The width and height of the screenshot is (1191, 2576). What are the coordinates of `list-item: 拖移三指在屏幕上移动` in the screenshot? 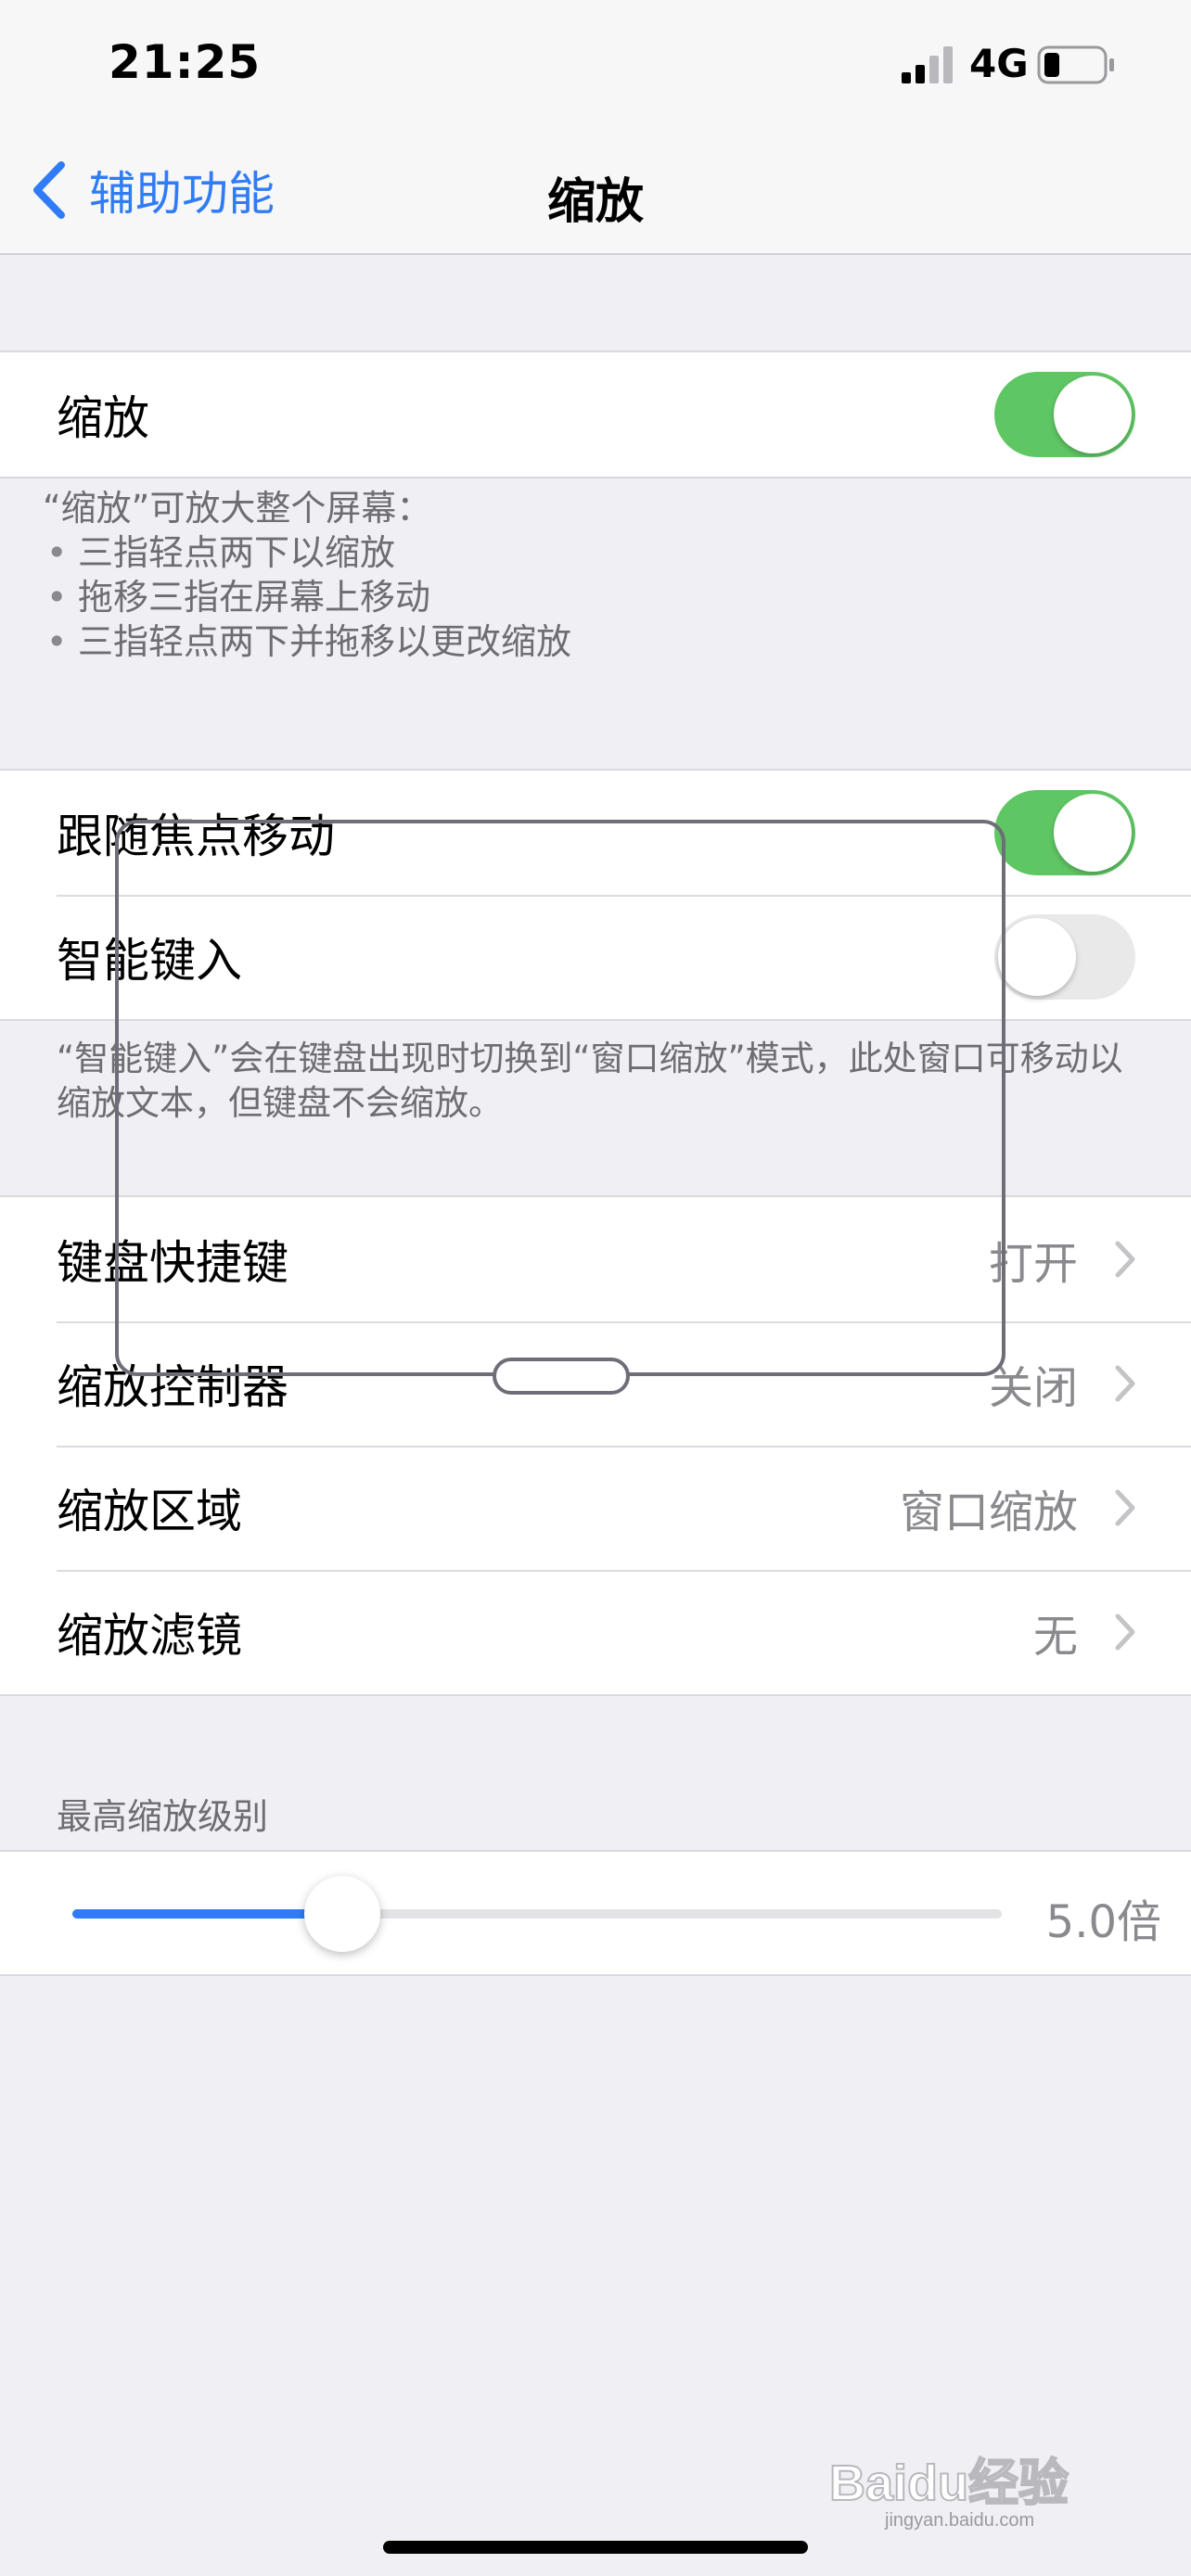 It's located at (594, 597).